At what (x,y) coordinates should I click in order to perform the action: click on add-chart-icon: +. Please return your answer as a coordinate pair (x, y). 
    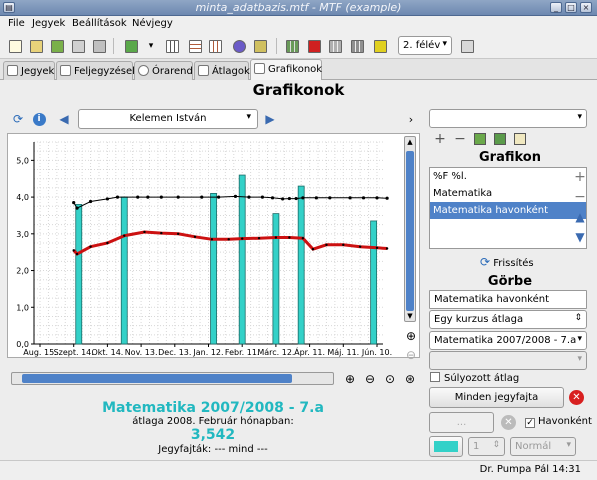
    Looking at the image, I should click on (440, 139).